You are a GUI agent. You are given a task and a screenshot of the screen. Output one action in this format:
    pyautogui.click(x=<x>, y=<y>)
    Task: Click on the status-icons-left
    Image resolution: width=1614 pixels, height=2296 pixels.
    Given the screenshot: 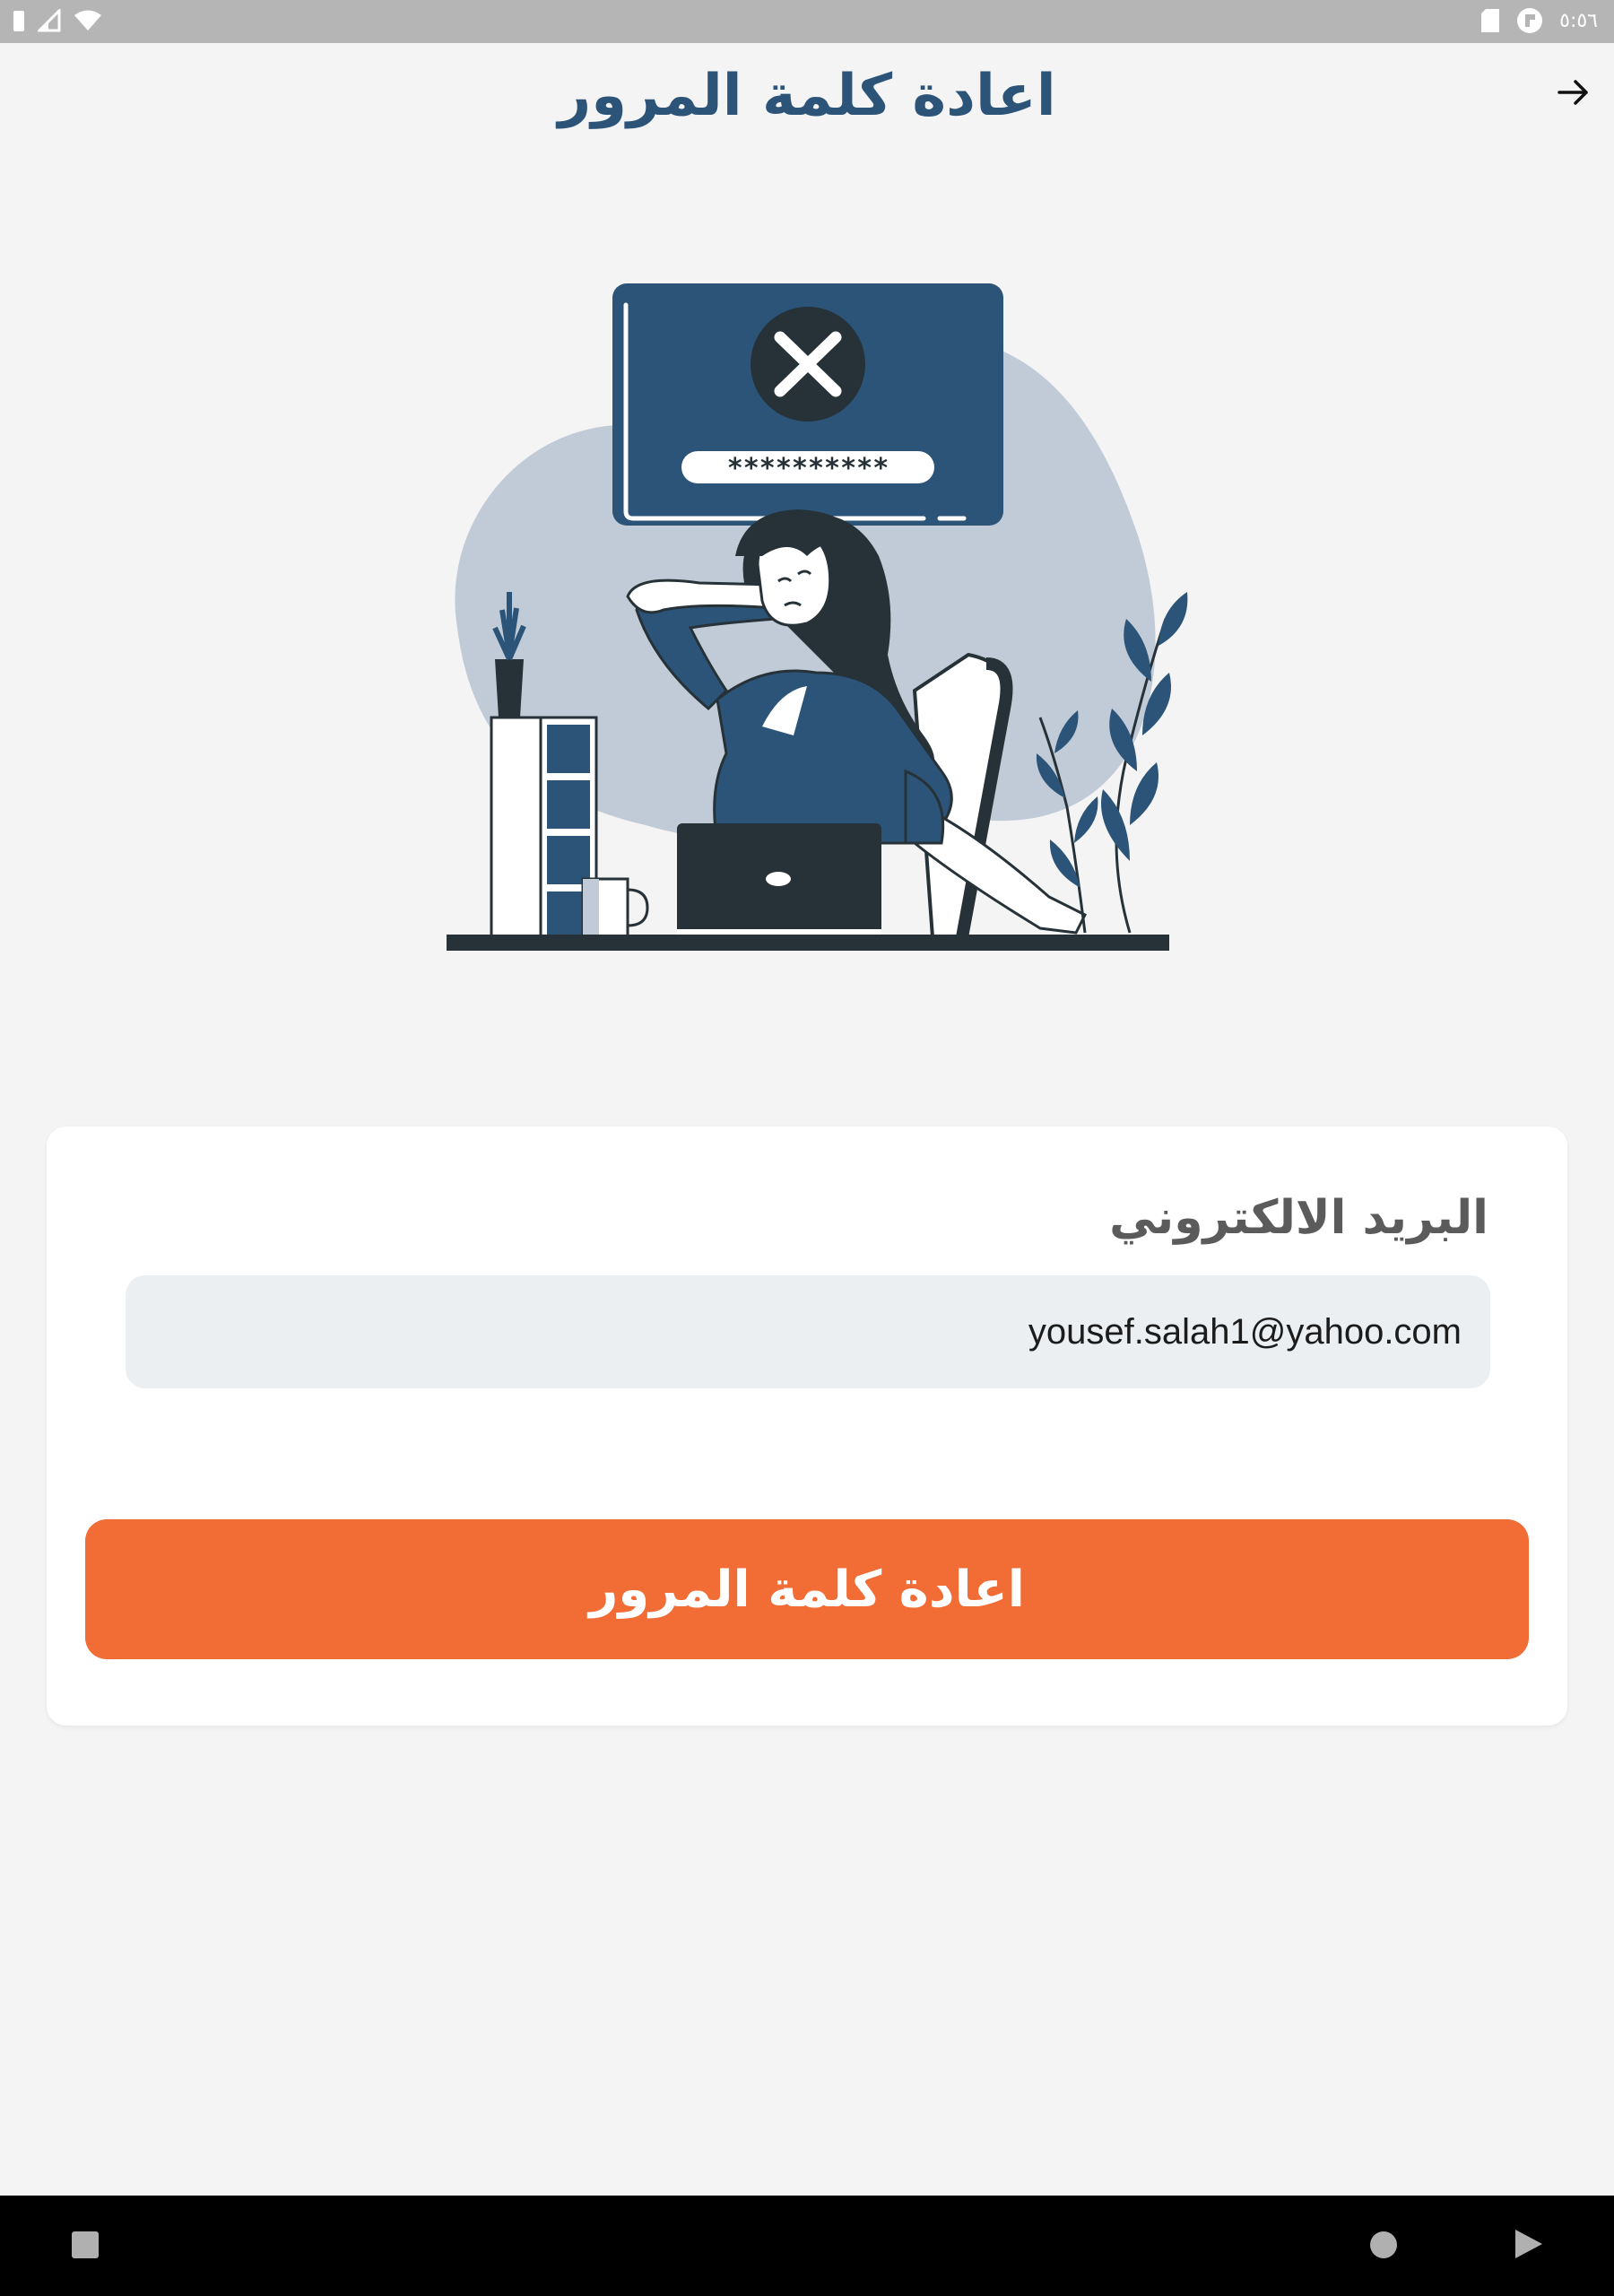 What is the action you would take?
    pyautogui.click(x=57, y=20)
    